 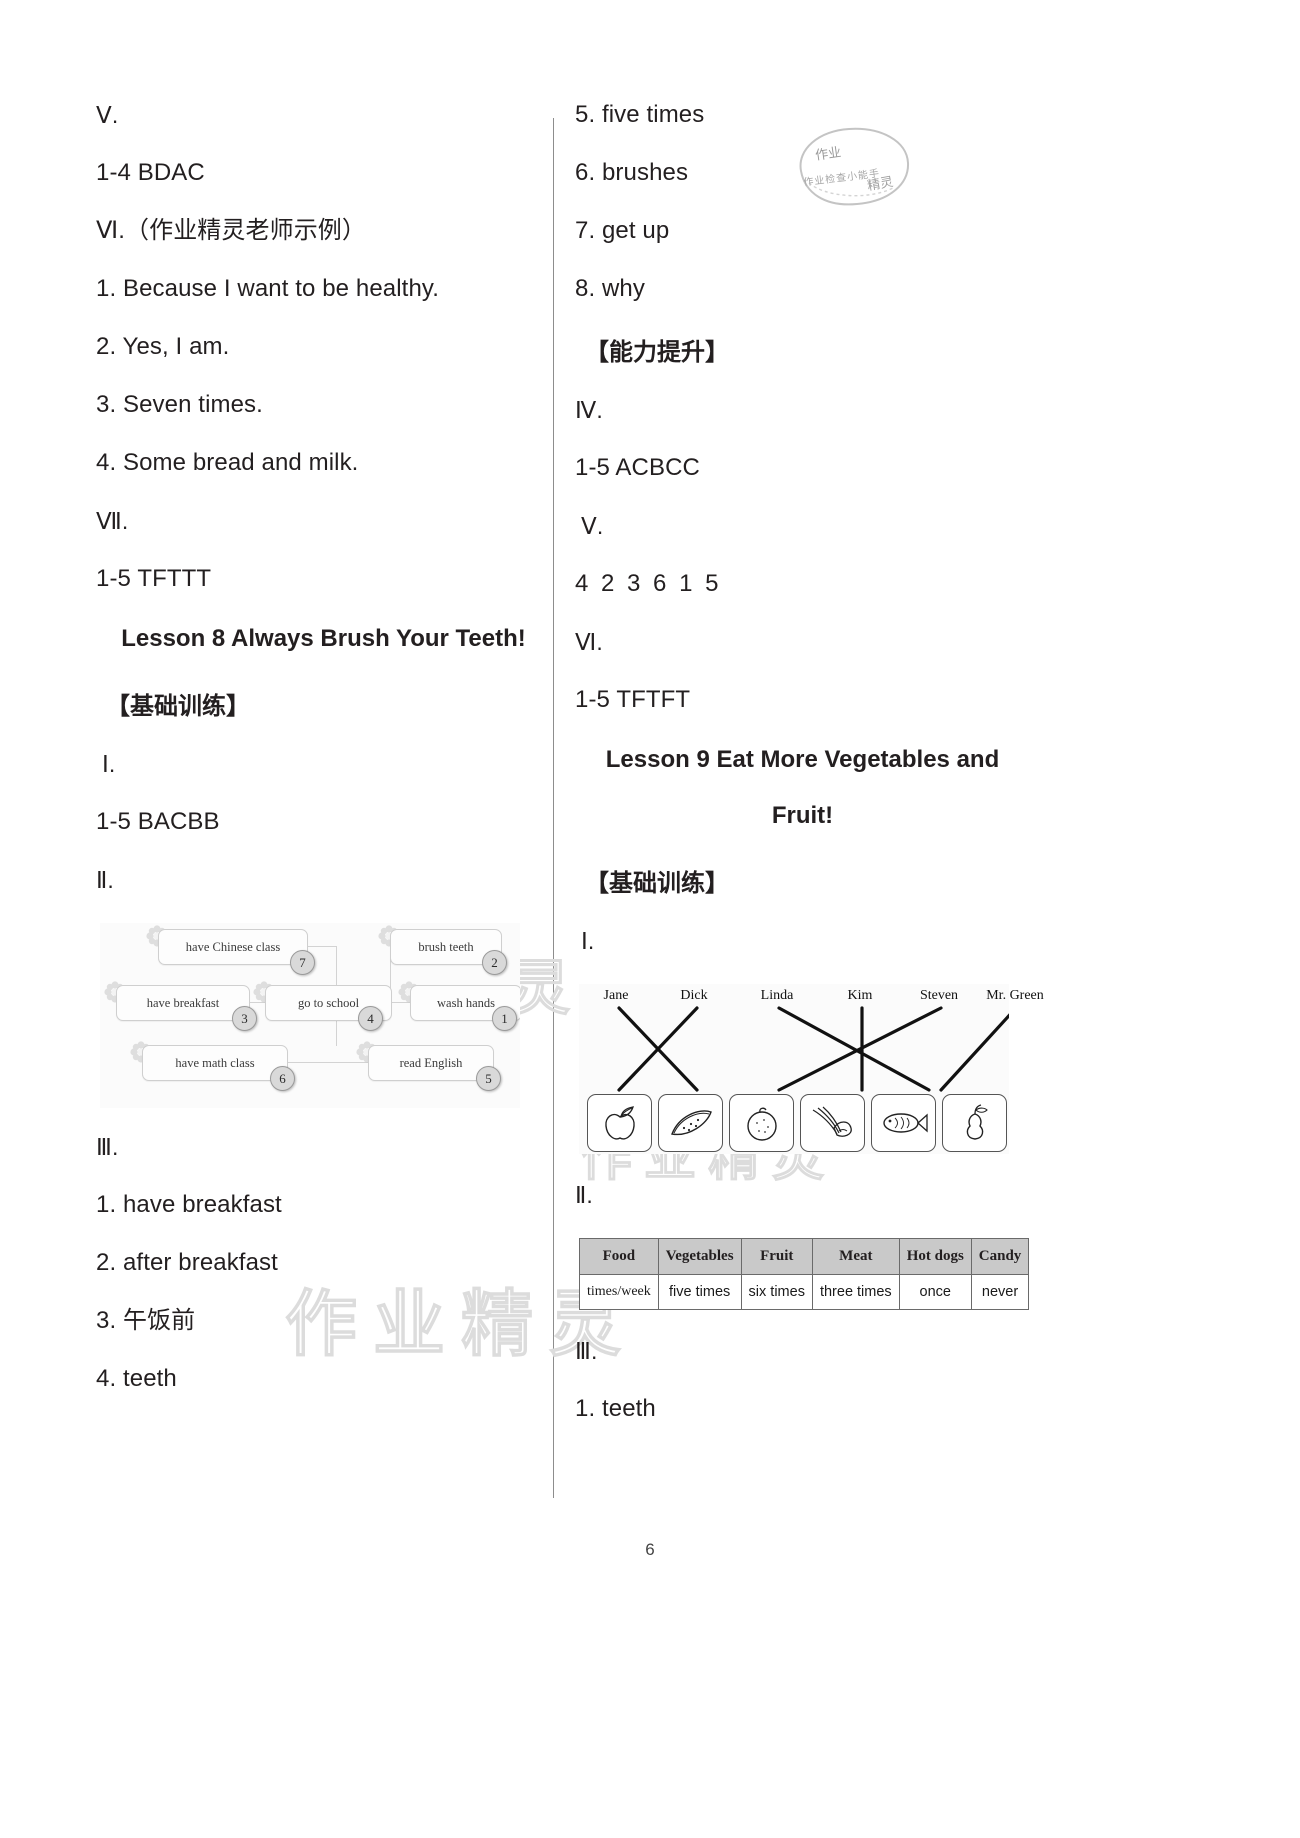 I want to click on section-2-label-right: Ⅱ., so click(x=584, y=1195).